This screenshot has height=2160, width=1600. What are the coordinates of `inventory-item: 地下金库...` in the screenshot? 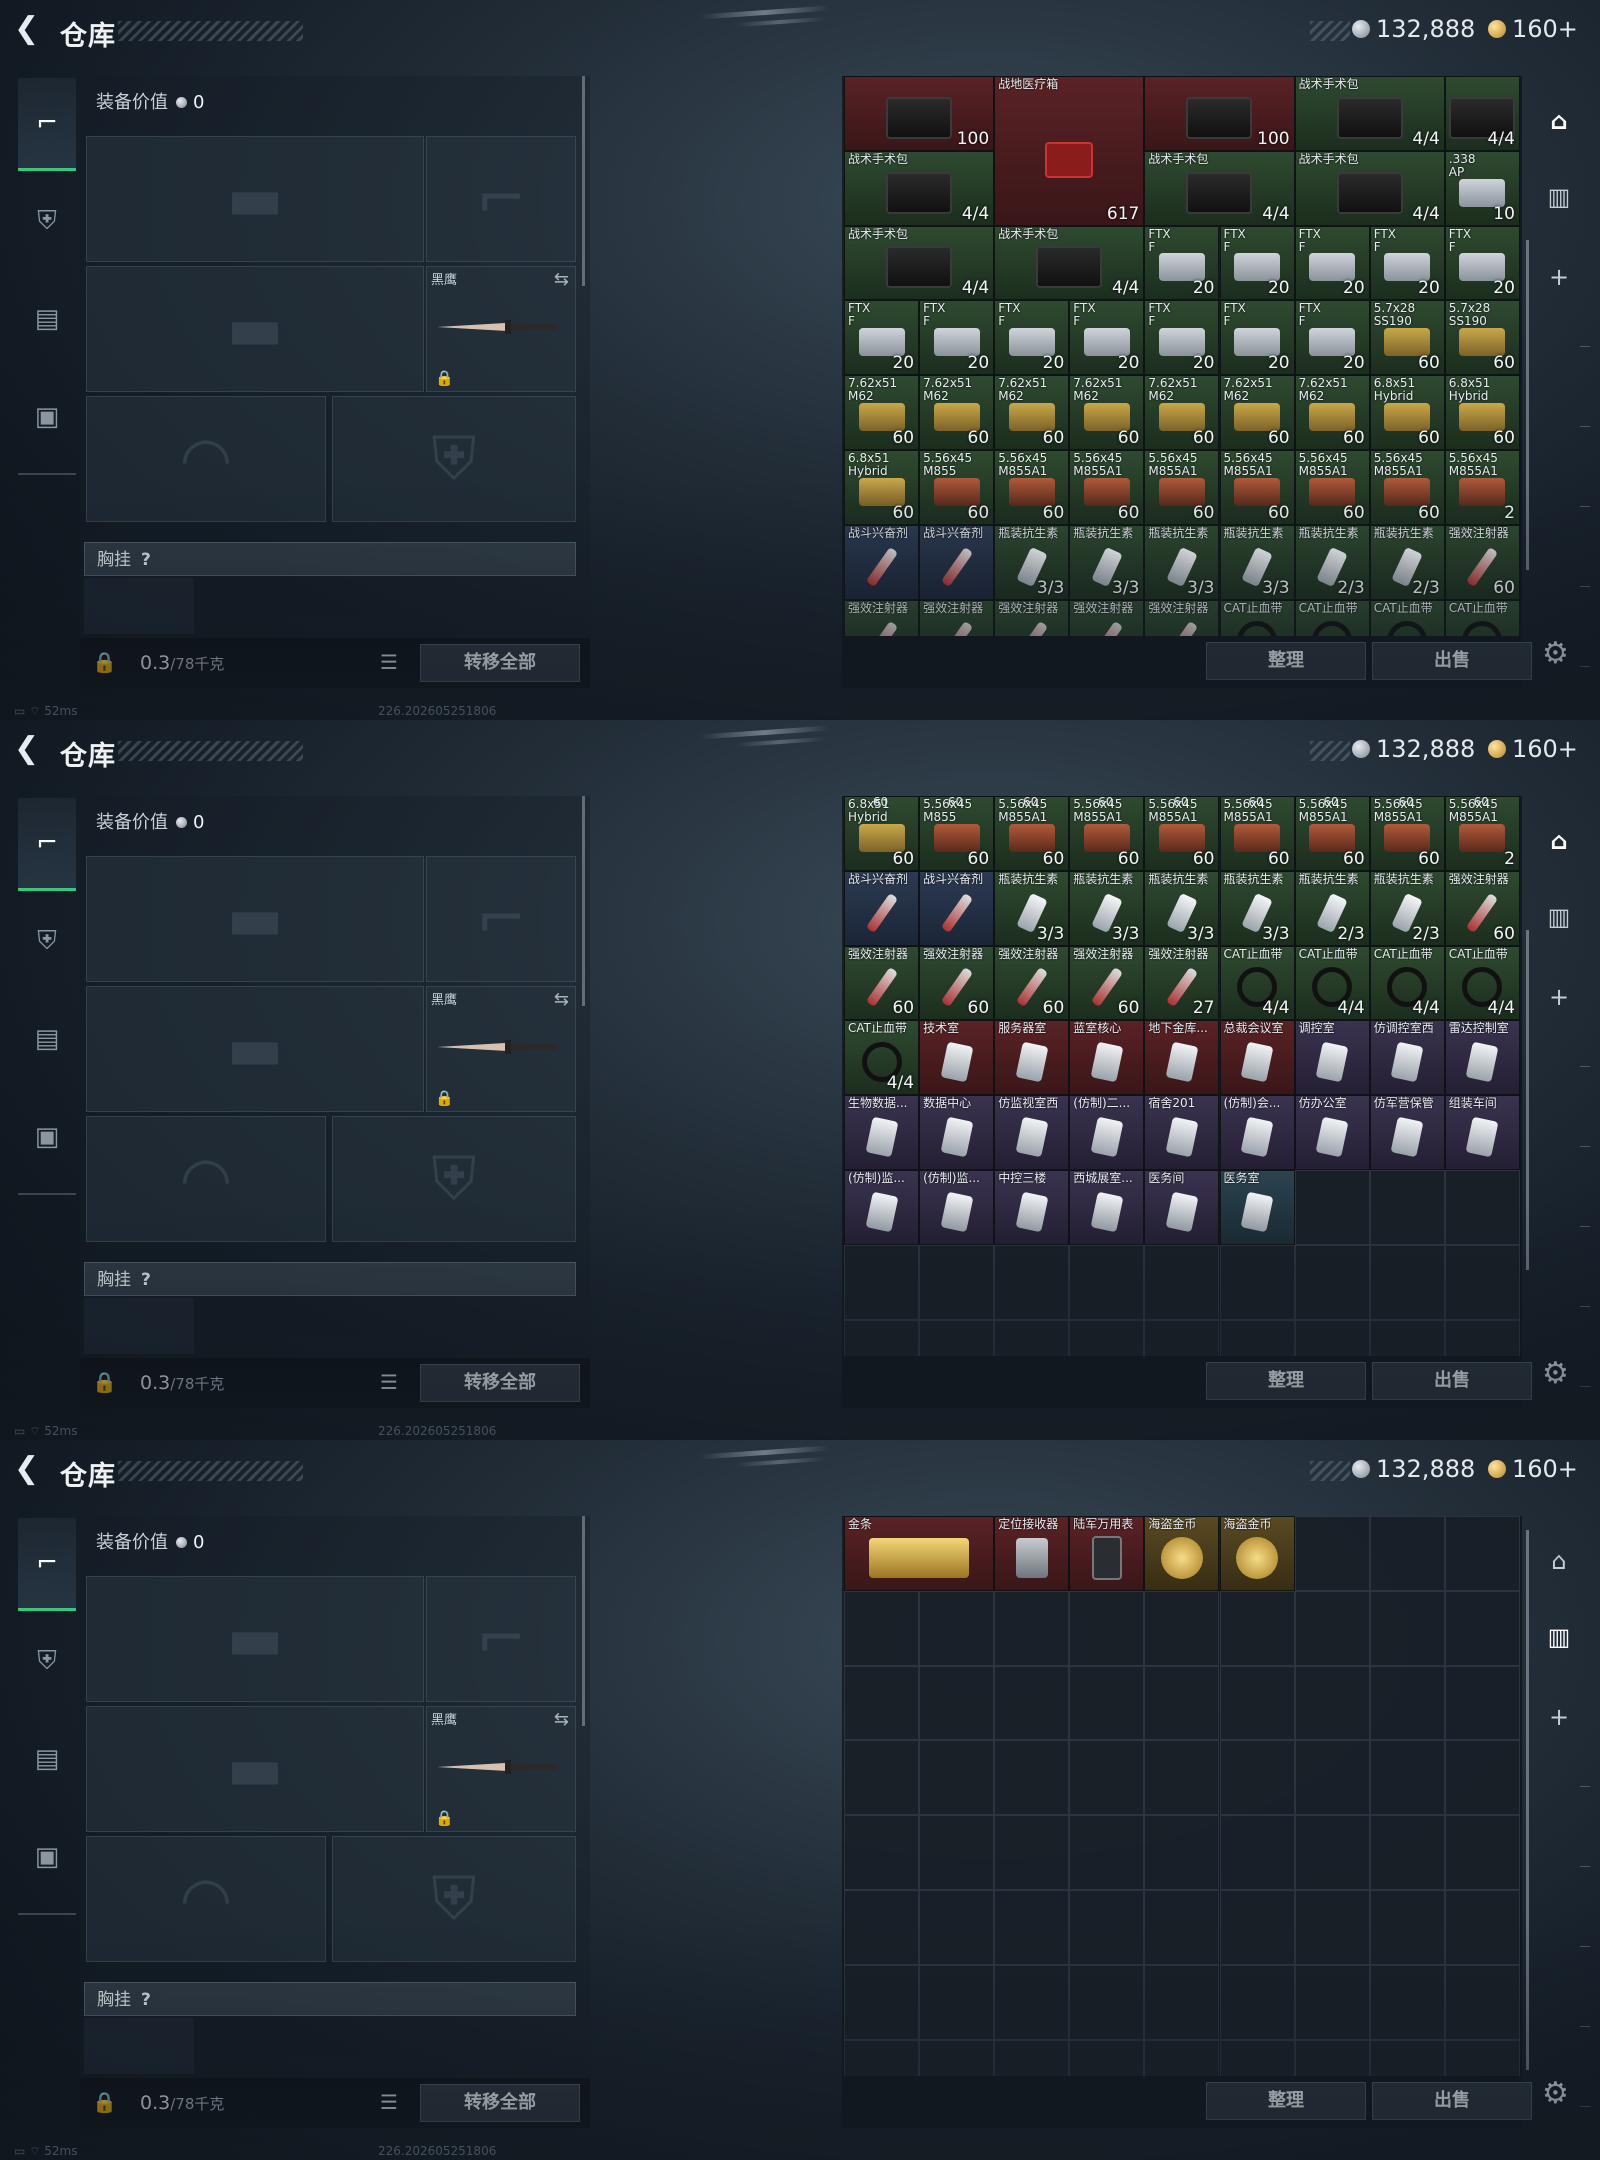 It's located at (1182, 1058).